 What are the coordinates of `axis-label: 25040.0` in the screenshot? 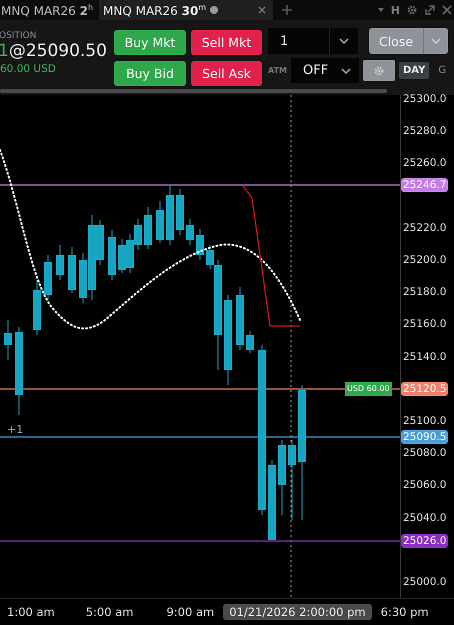 It's located at (424, 517).